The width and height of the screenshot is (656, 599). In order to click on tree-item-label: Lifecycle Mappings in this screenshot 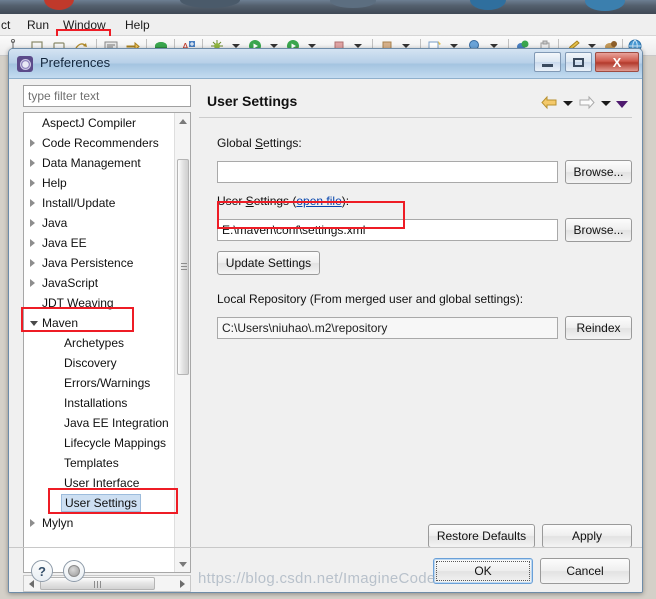, I will do `click(115, 443)`.